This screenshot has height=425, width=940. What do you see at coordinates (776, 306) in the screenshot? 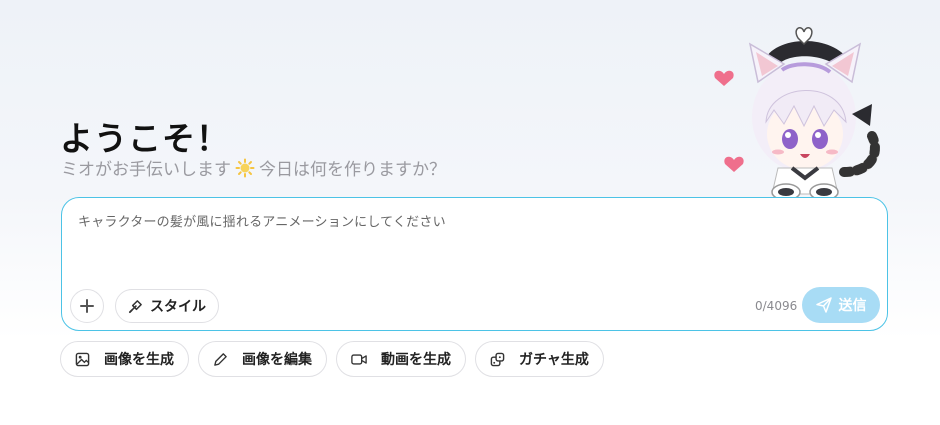
I see `character-counter: 0/4096` at bounding box center [776, 306].